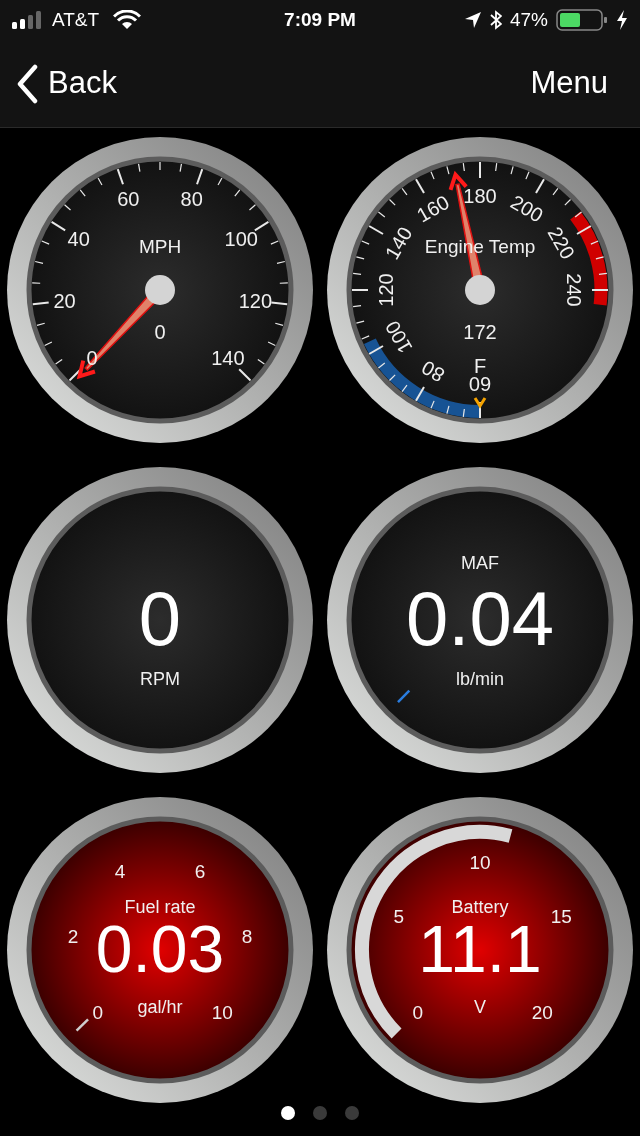 The image size is (640, 1136). What do you see at coordinates (472, 20) in the screenshot?
I see `location-arrow-icon` at bounding box center [472, 20].